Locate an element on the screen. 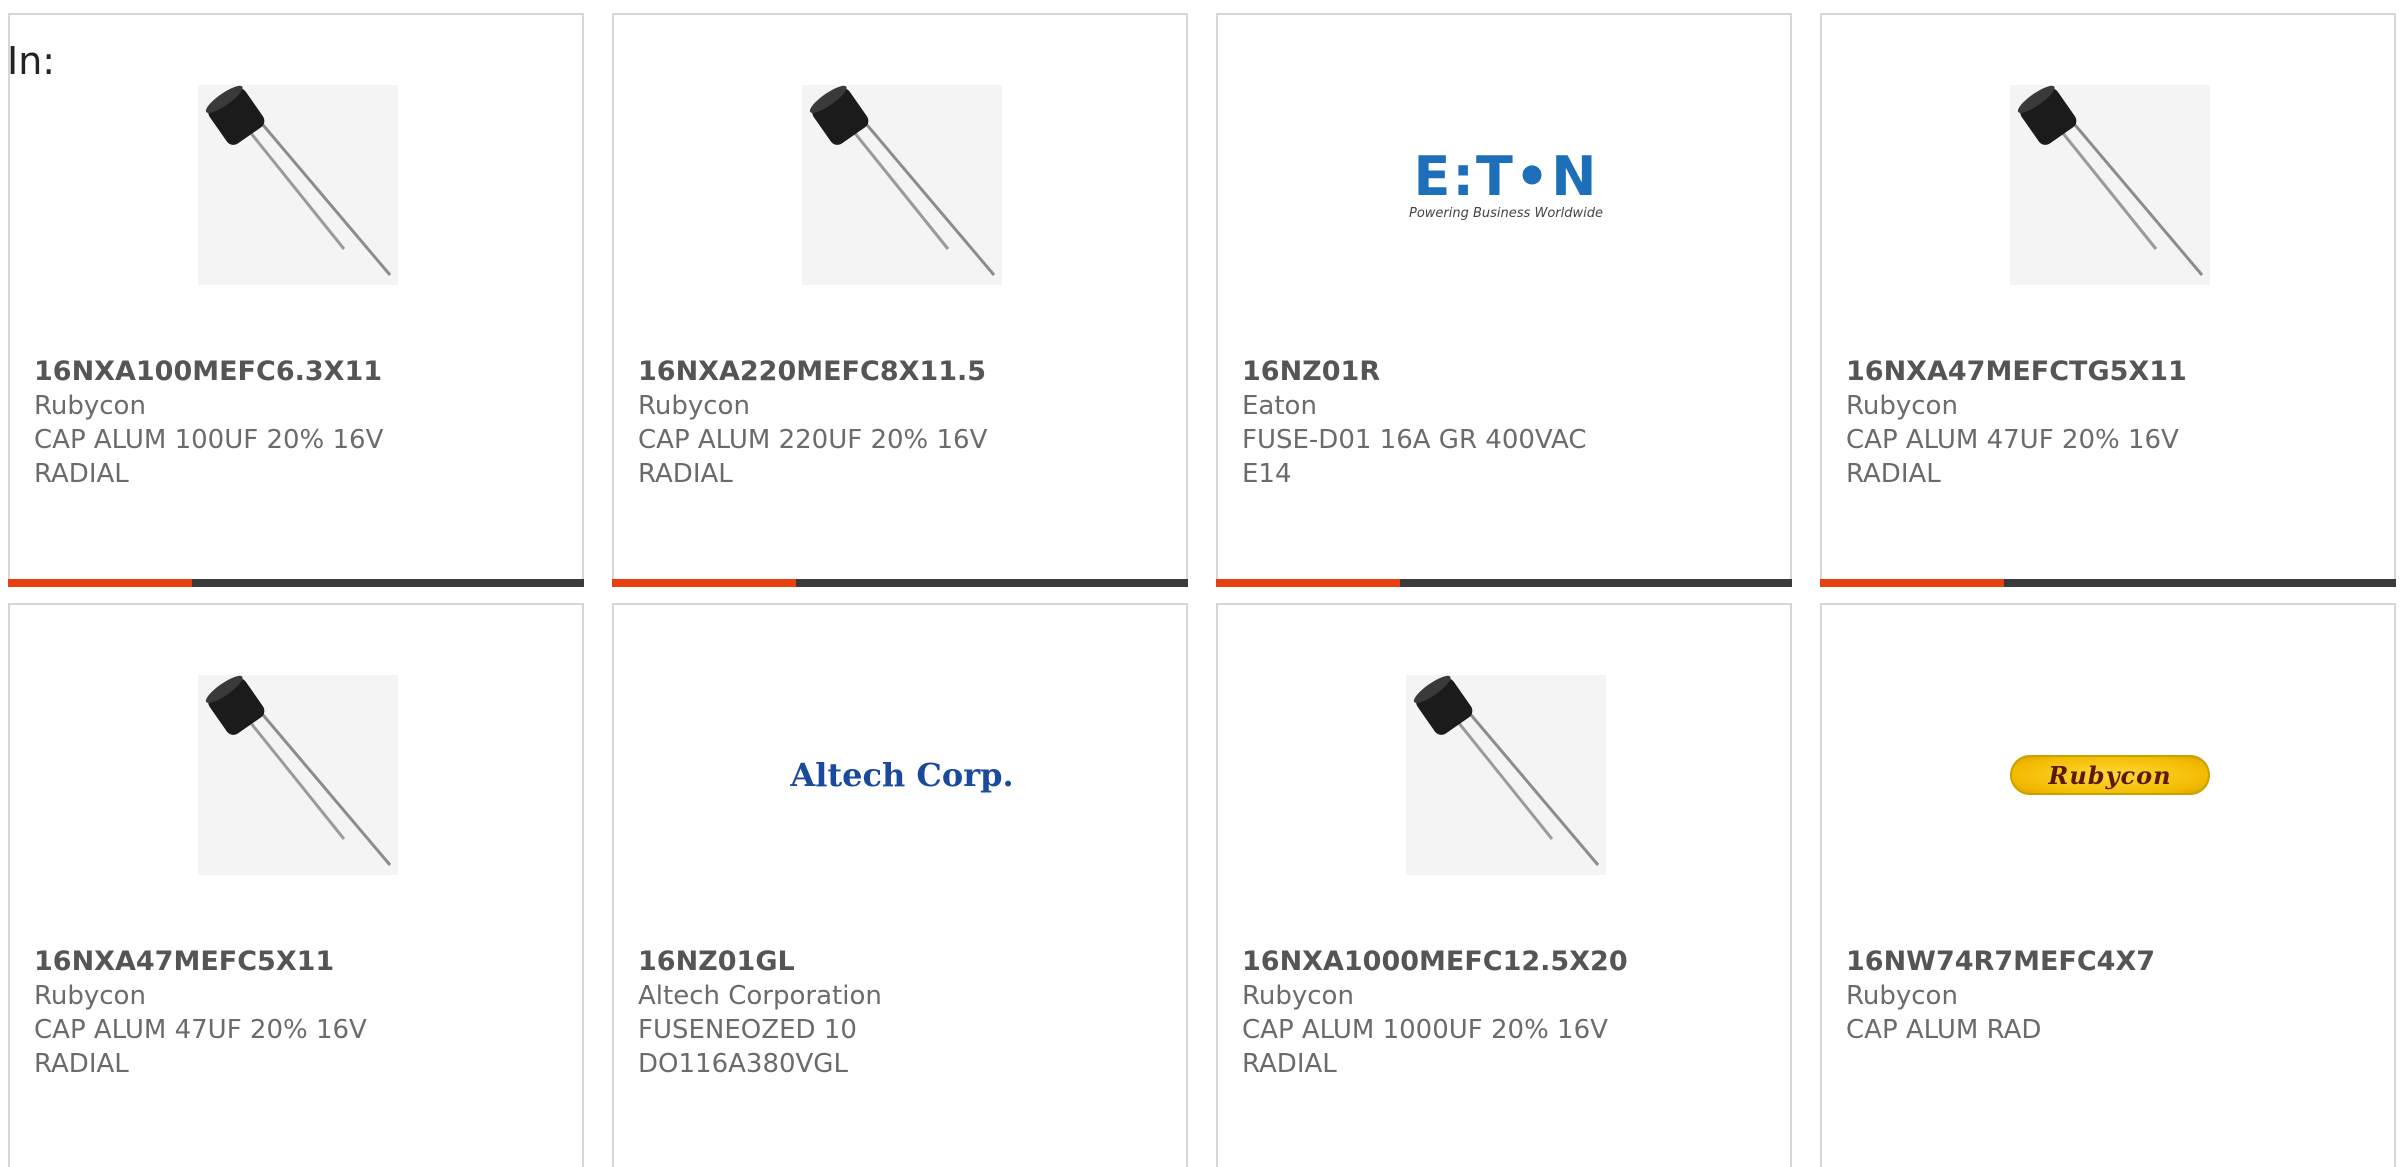 The image size is (2400, 1167). product-description: CAP ALUM RAD is located at coordinates (1944, 1030).